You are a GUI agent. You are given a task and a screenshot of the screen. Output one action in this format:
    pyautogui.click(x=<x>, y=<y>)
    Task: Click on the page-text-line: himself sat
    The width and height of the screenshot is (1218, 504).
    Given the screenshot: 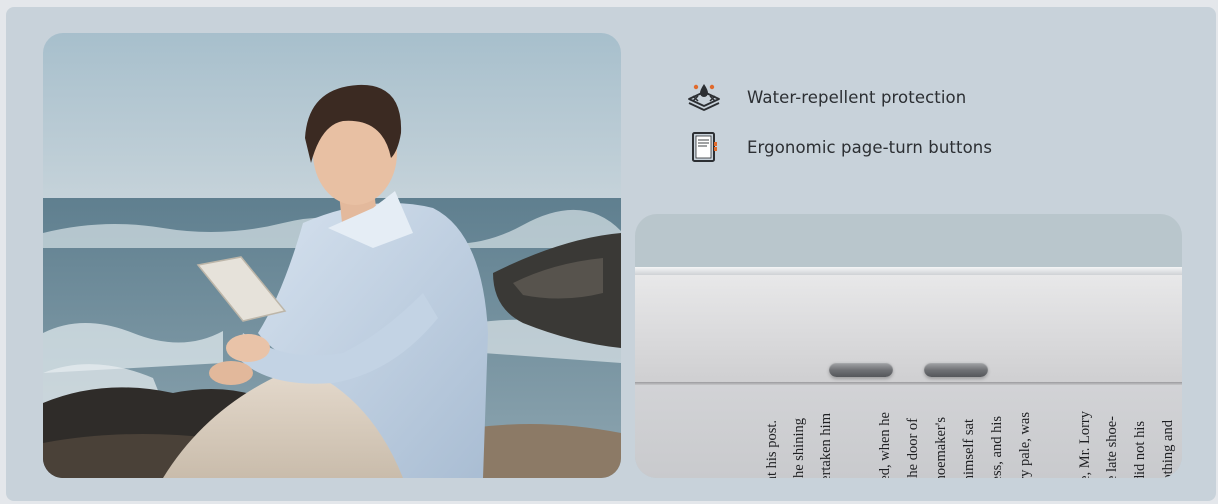 What is the action you would take?
    pyautogui.click(x=969, y=448)
    